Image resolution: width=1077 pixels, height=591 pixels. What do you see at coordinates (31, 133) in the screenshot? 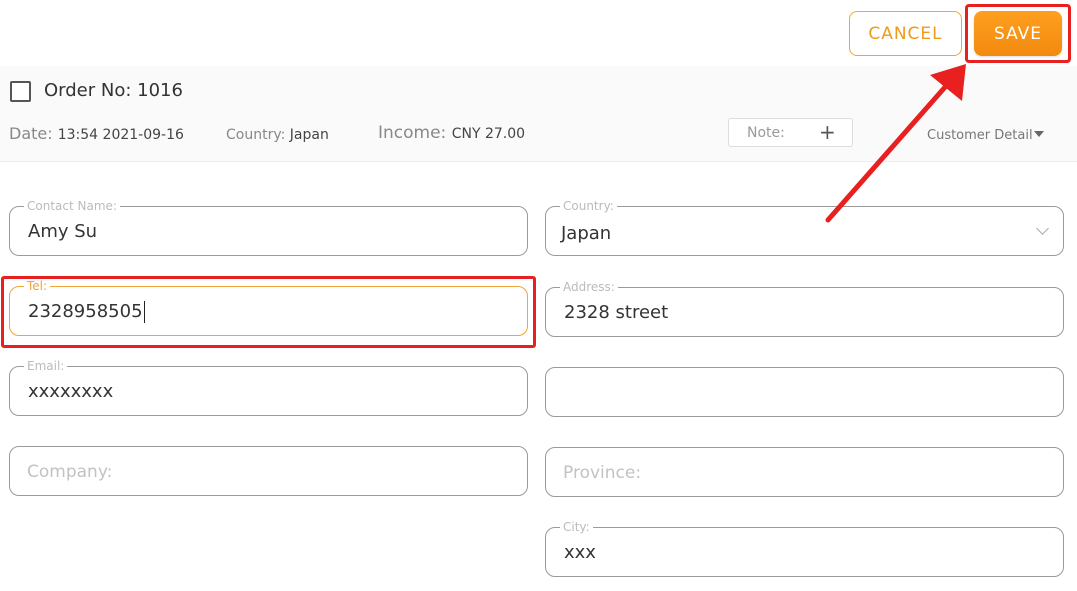
I see `date-label: Date:` at bounding box center [31, 133].